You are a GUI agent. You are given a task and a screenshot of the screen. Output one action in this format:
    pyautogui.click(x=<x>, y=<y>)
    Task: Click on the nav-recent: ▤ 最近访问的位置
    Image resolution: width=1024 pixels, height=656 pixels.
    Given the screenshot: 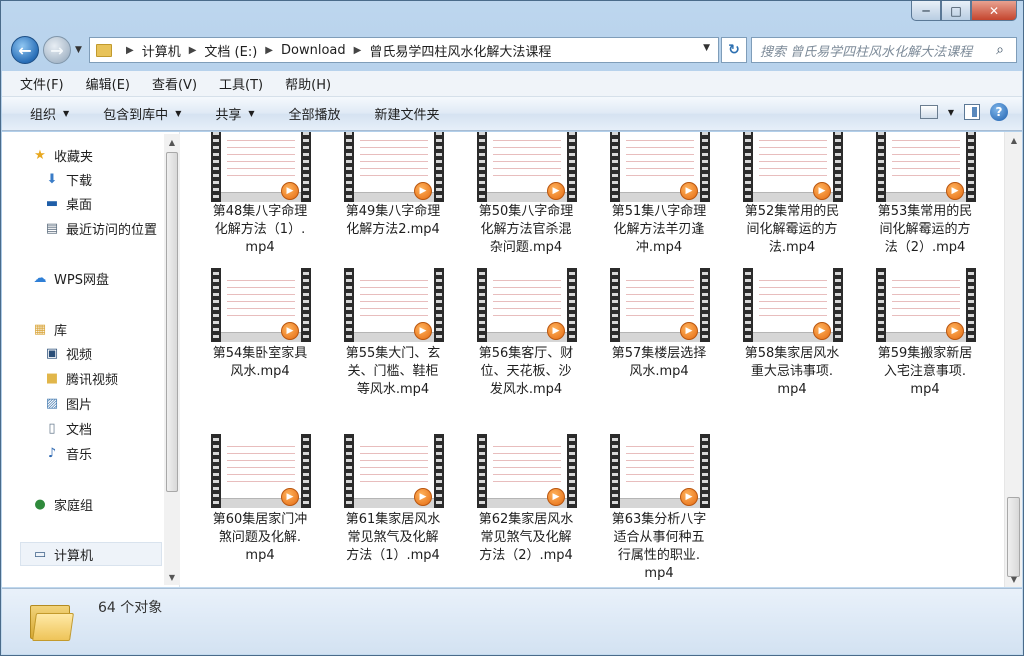 What is the action you would take?
    pyautogui.click(x=100, y=228)
    